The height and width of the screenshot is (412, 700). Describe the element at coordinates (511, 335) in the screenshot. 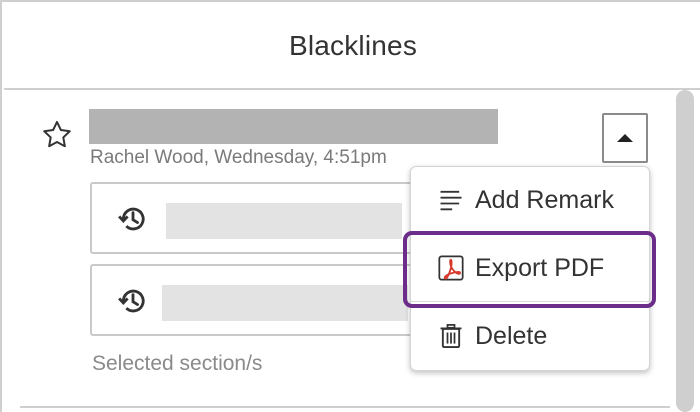

I see `menu-item-label: Delete` at that location.